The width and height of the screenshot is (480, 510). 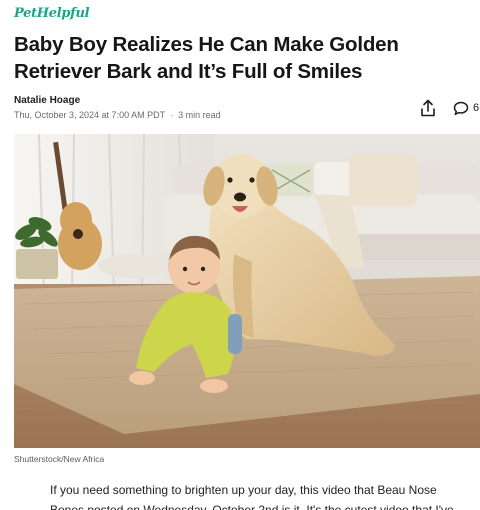 What do you see at coordinates (476, 108) in the screenshot?
I see `comment-count: 6` at bounding box center [476, 108].